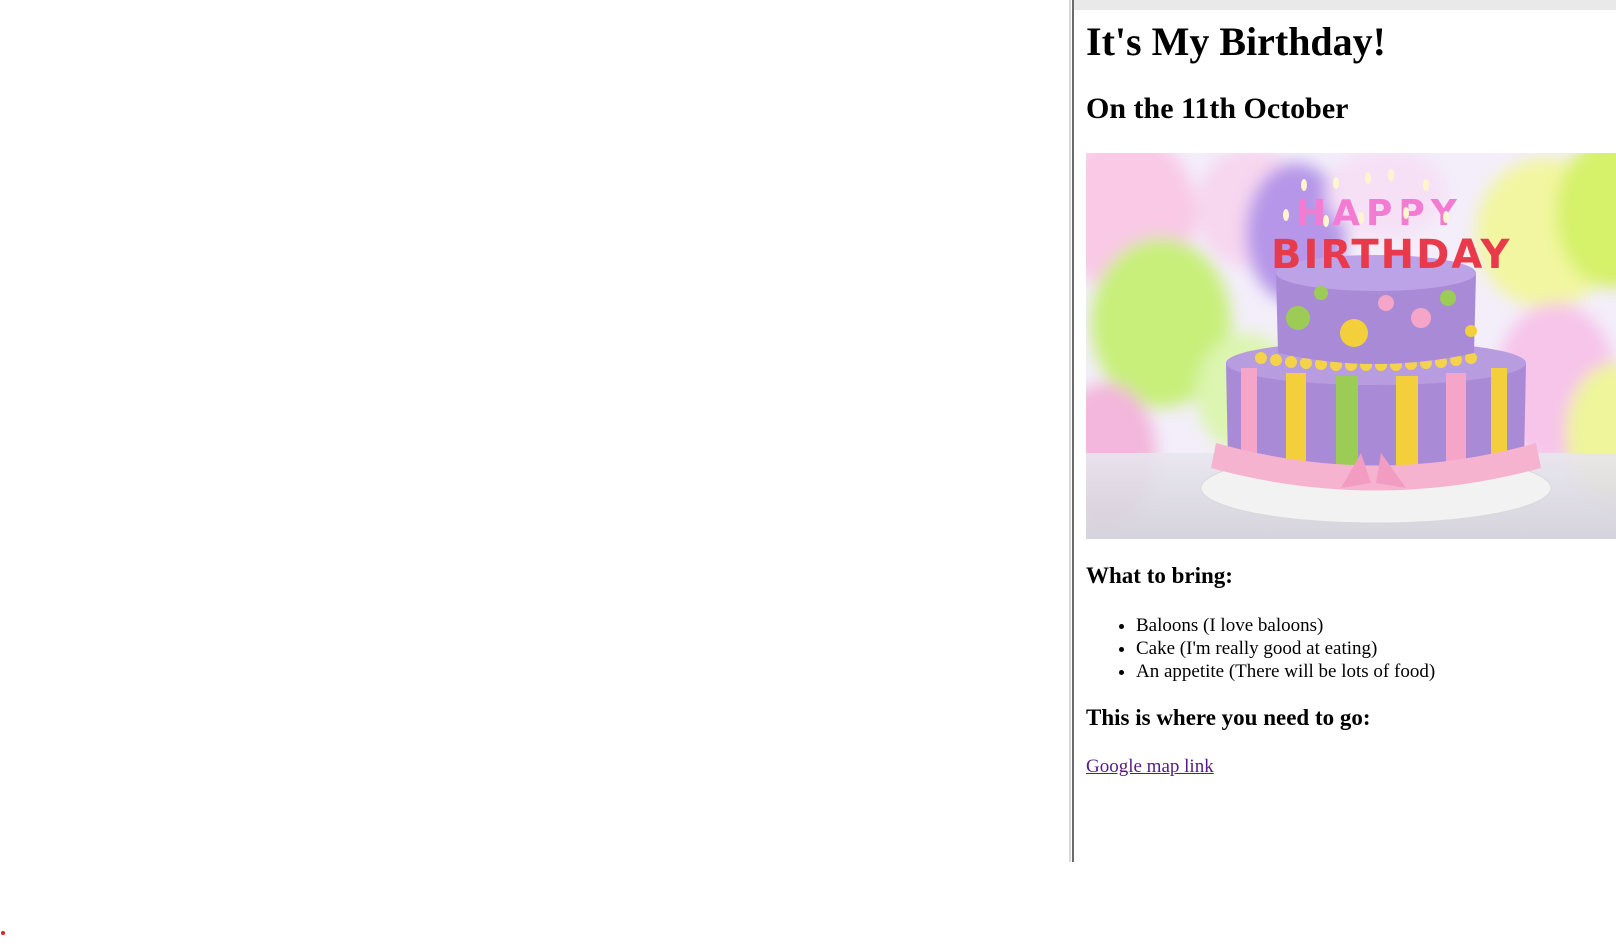 The width and height of the screenshot is (1616, 950). What do you see at coordinates (1236, 41) in the screenshot?
I see `page-title: It's My Birthday!` at bounding box center [1236, 41].